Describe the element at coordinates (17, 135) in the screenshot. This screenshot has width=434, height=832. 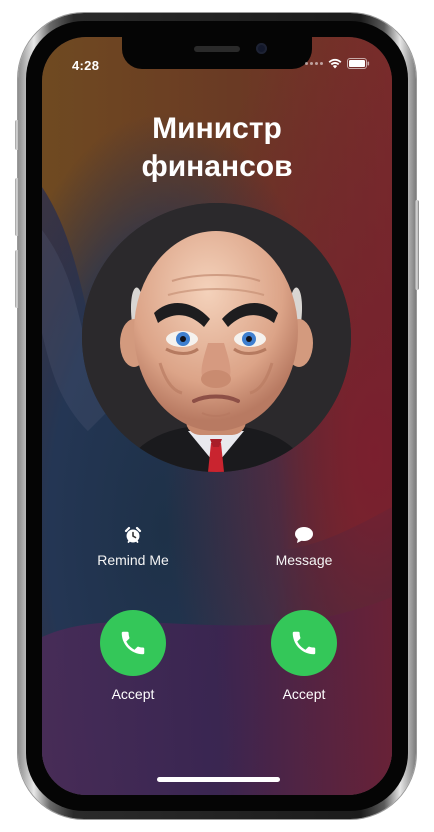
I see `silent-switch` at that location.